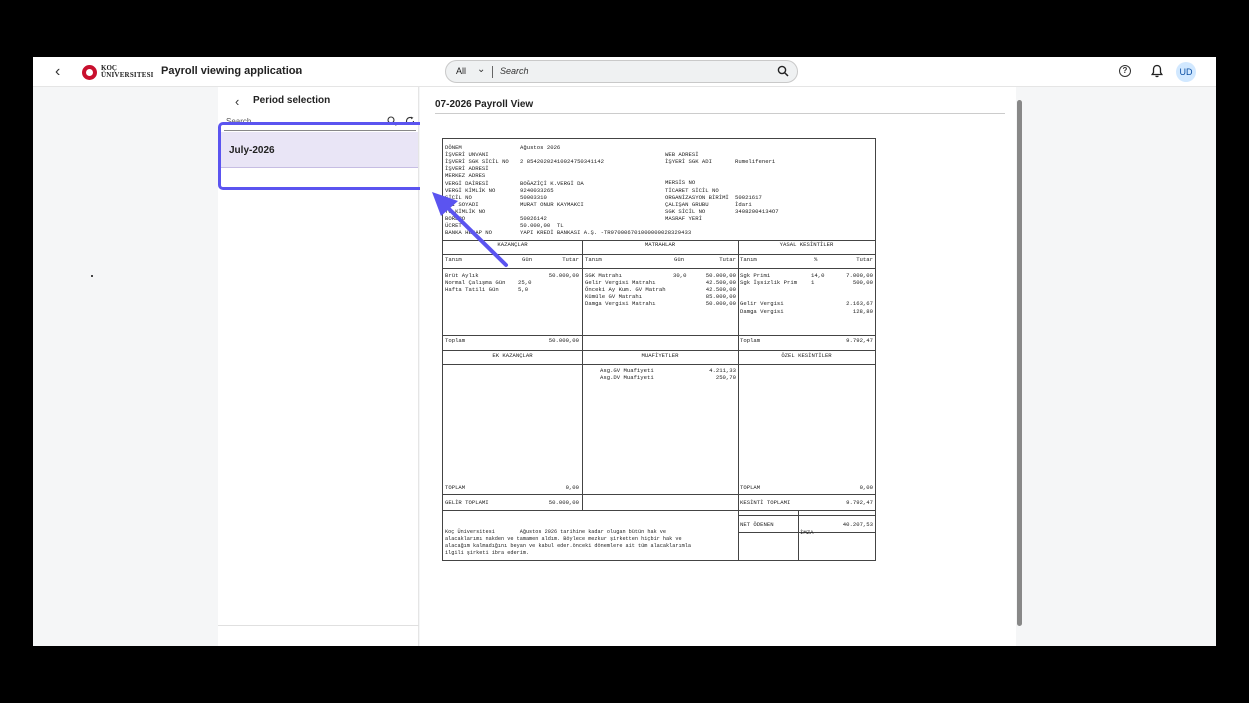  I want to click on kesinti-toplami-label: KESİNTİ TOPLAMI, so click(765, 502).